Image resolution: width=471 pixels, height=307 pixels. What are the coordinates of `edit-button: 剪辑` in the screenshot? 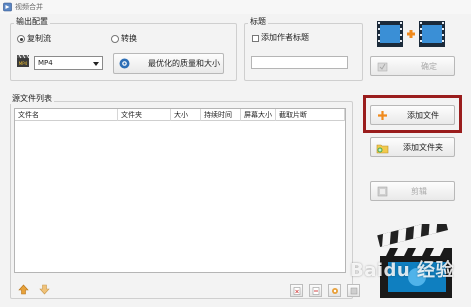 It's located at (412, 191).